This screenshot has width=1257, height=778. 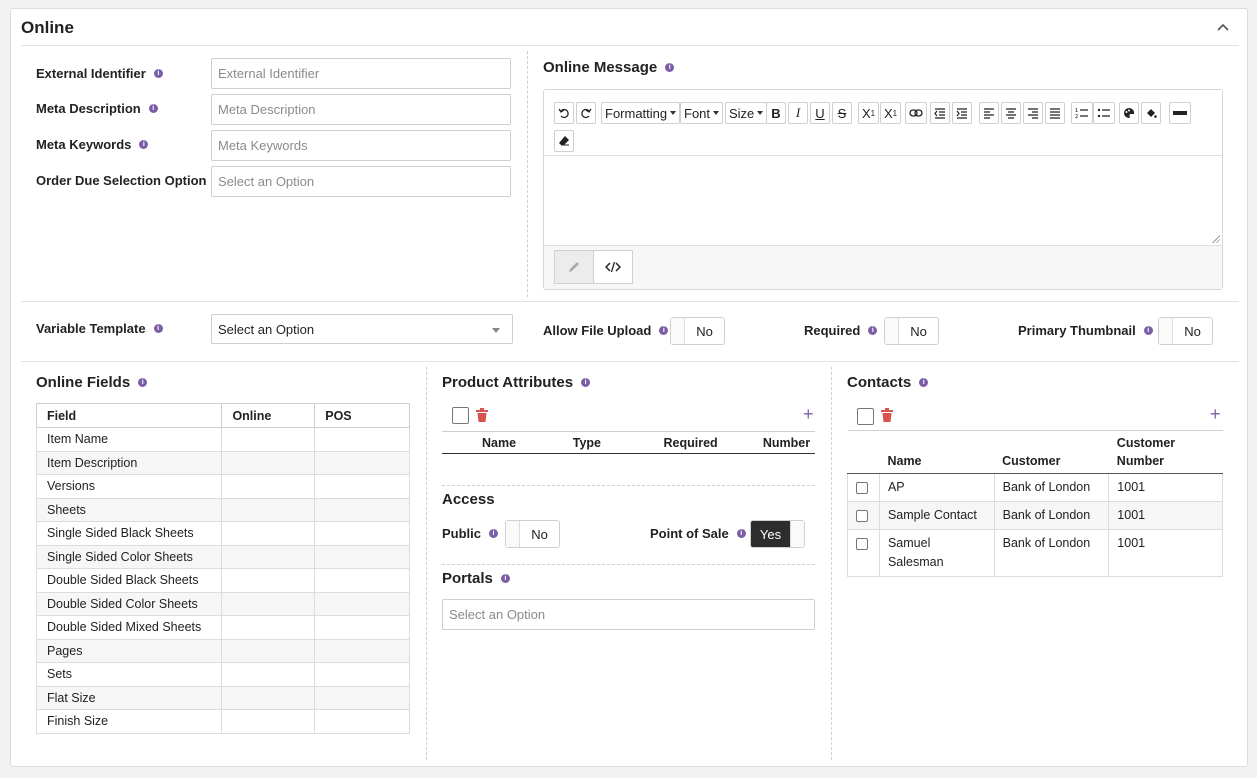 What do you see at coordinates (911, 331) in the screenshot?
I see `required-toggle: No` at bounding box center [911, 331].